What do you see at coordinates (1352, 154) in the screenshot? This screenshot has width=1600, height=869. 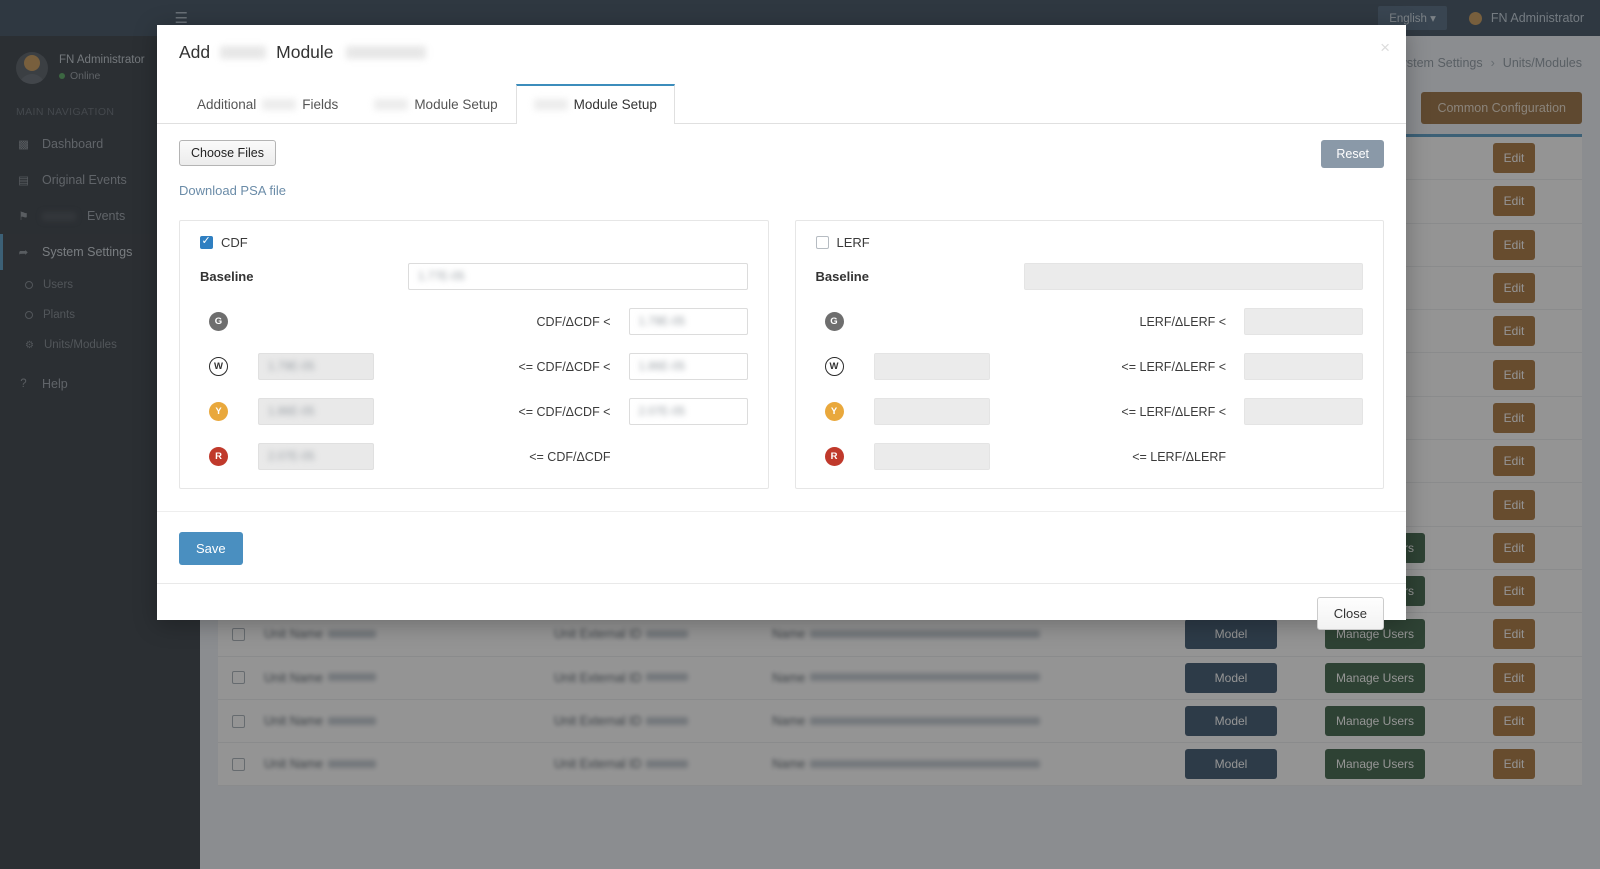 I see `reset-button: Reset` at bounding box center [1352, 154].